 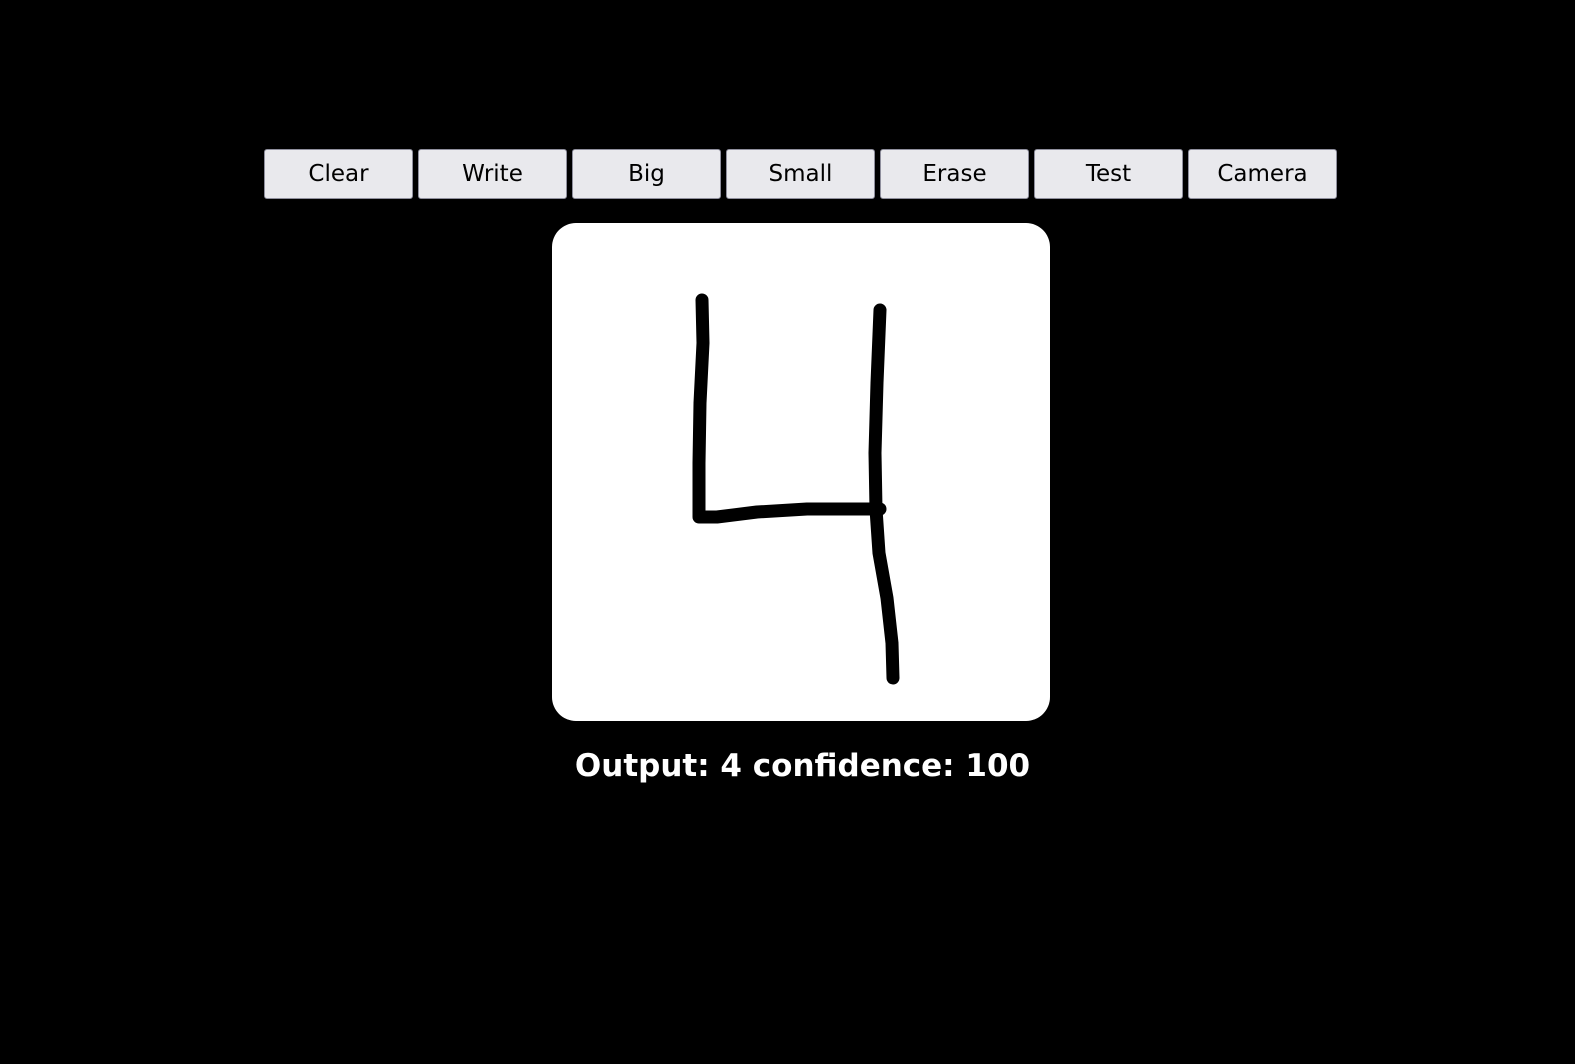 I want to click on prediction-output: Output: 4 confidence: 100, so click(x=802, y=766).